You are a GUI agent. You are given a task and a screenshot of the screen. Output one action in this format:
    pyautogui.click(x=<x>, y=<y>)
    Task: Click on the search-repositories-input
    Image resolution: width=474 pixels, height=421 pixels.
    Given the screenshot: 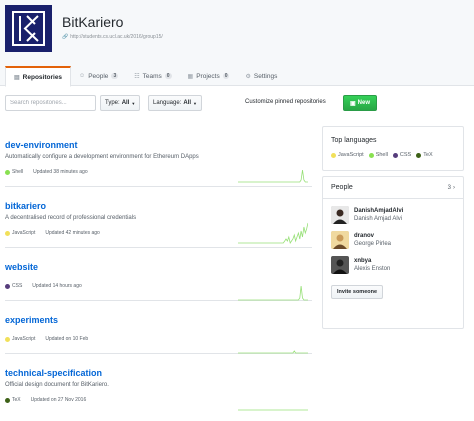 What is the action you would take?
    pyautogui.click(x=50, y=103)
    